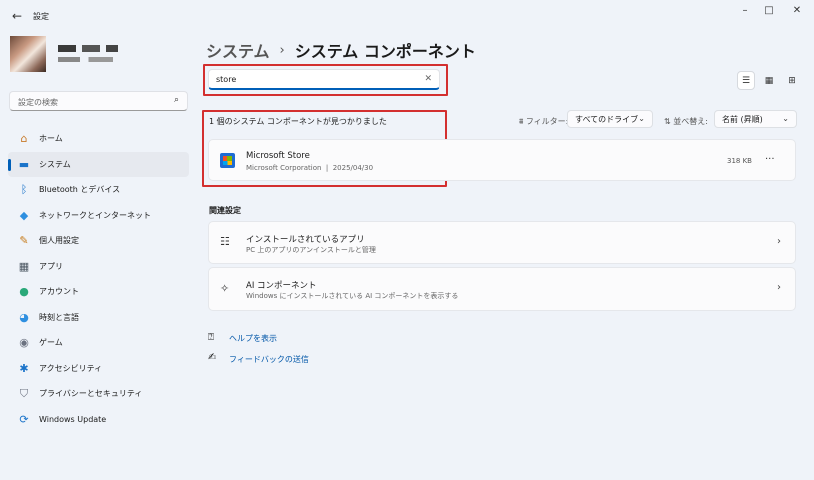  I want to click on related-item-title: AI コンポーネント, so click(281, 286).